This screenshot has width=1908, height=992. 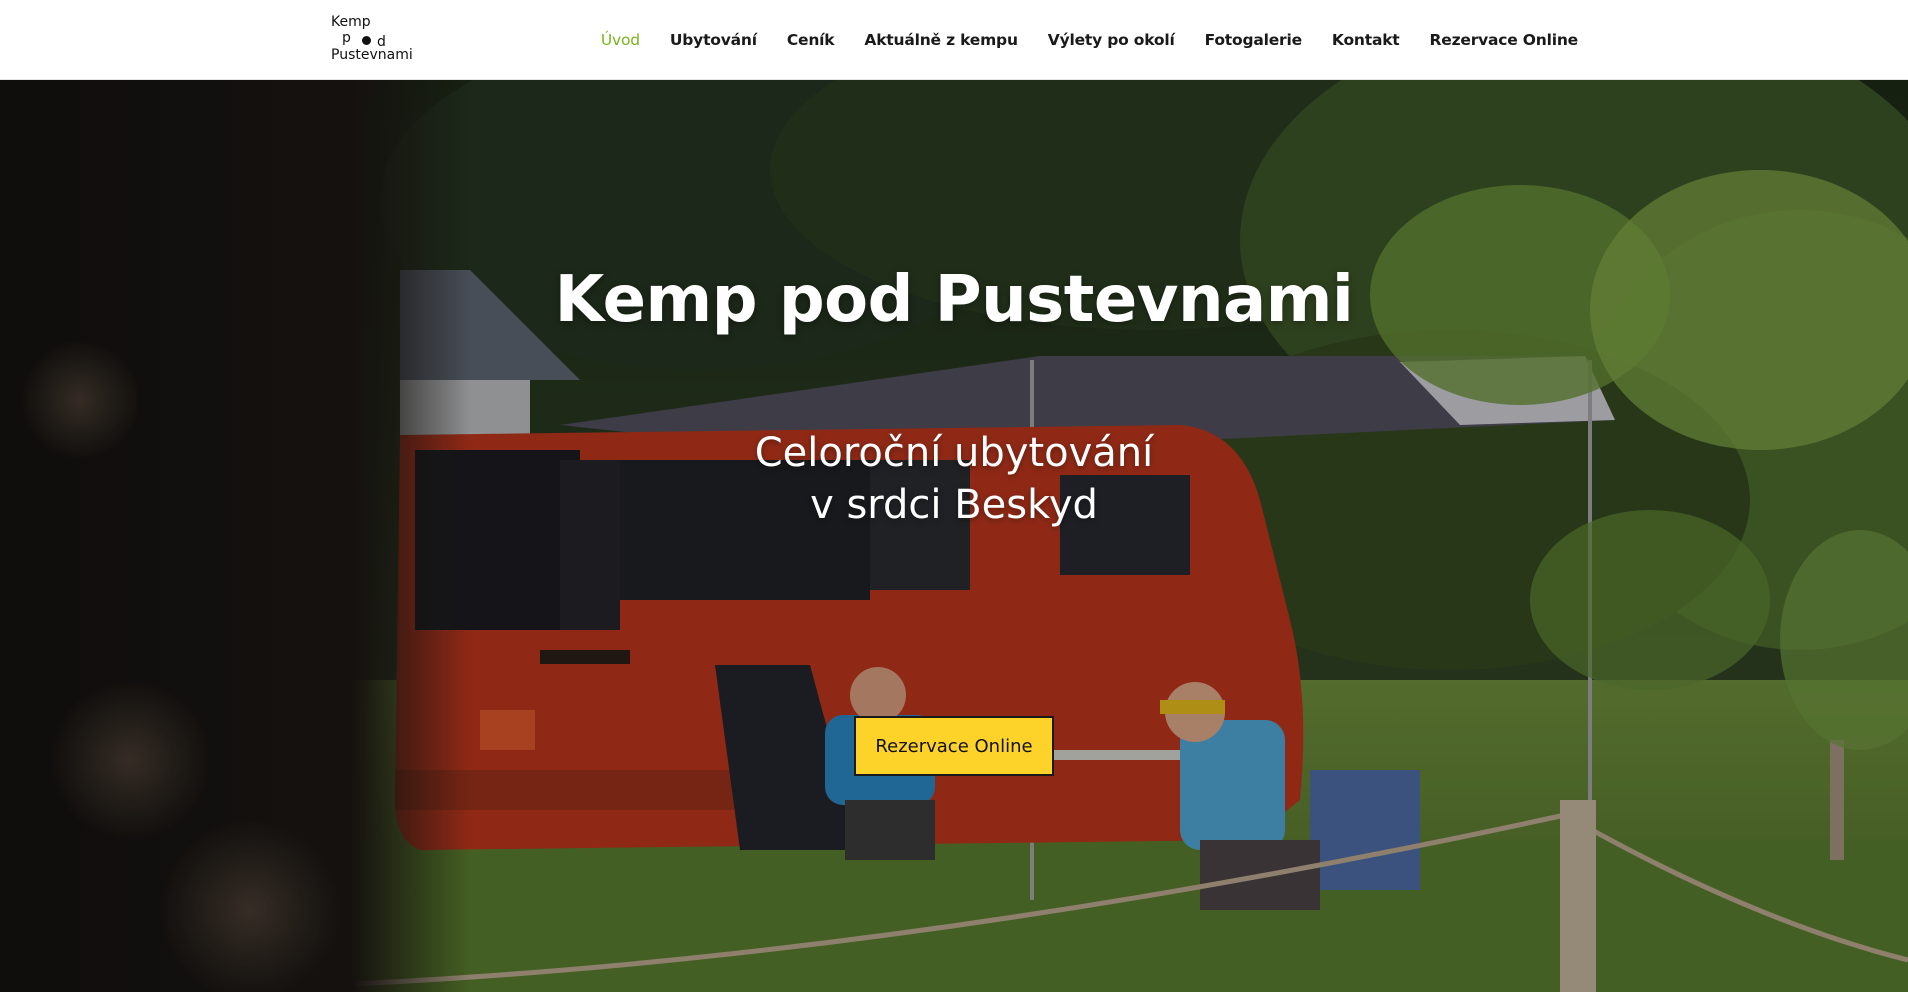 What do you see at coordinates (620, 40) in the screenshot?
I see `nav-item-uvod: Úvod` at bounding box center [620, 40].